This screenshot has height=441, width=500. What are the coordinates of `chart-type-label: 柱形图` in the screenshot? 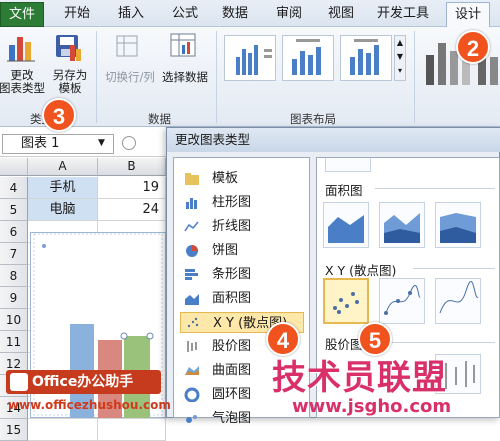 It's located at (232, 202).